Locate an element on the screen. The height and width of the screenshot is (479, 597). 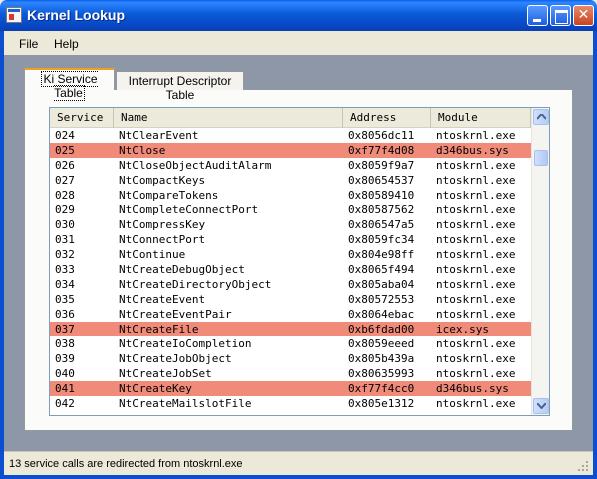
cell-address: 0x806547a5 is located at coordinates (381, 225).